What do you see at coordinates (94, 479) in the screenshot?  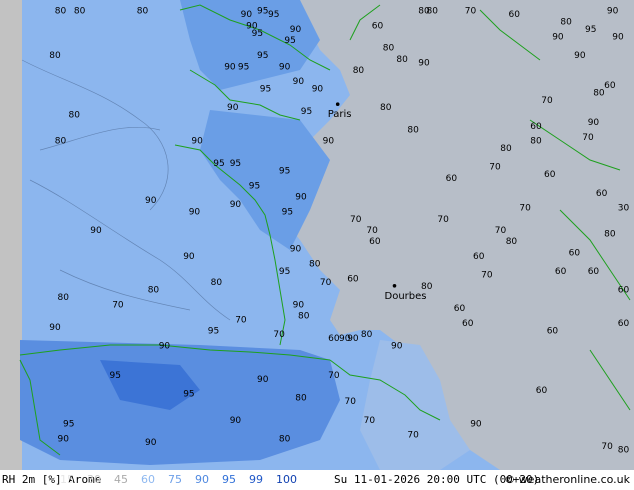 I see `legend-entry: 30` at bounding box center [94, 479].